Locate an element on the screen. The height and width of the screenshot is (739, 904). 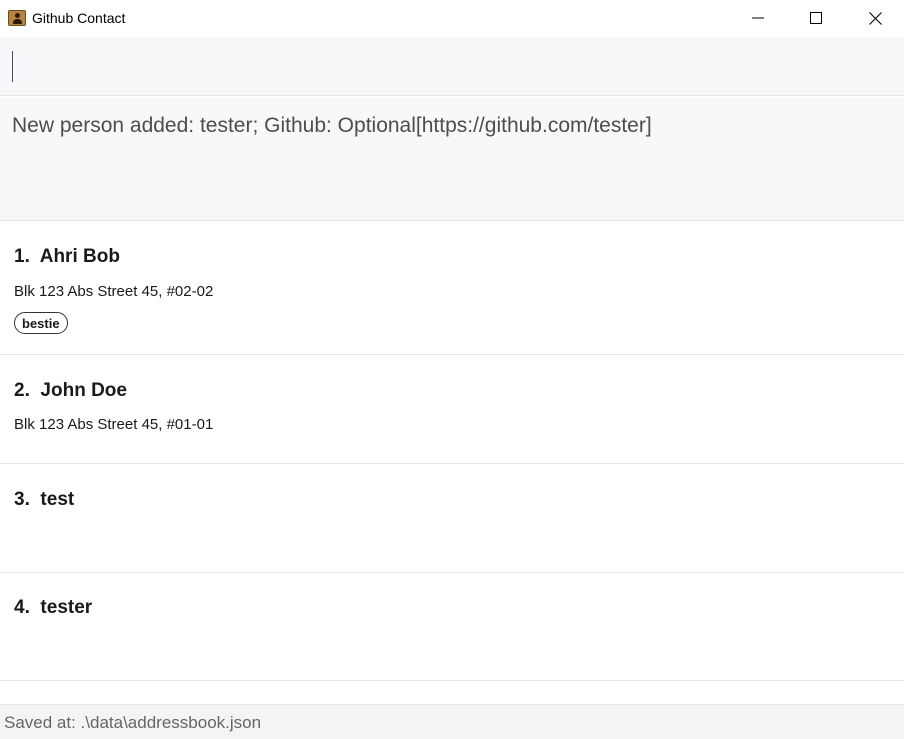
person-name-text: test is located at coordinates (57, 499).